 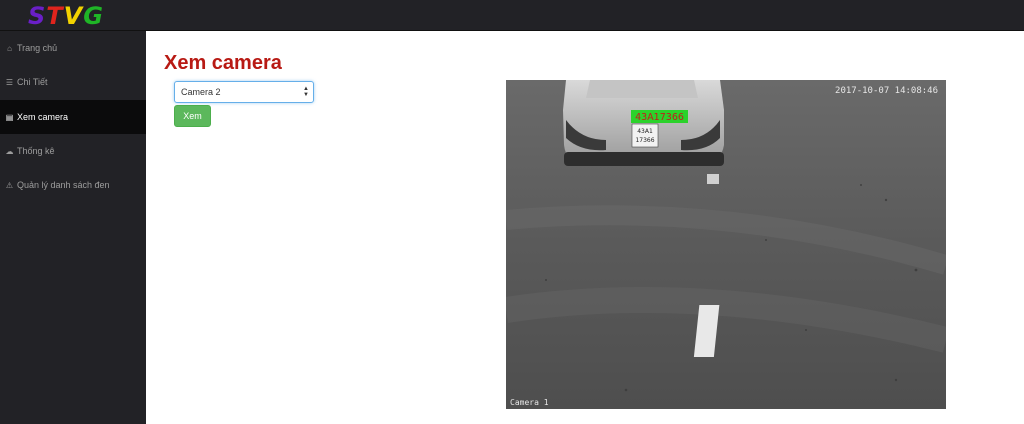 What do you see at coordinates (37, 16) in the screenshot?
I see `logo-letter-s: S` at bounding box center [37, 16].